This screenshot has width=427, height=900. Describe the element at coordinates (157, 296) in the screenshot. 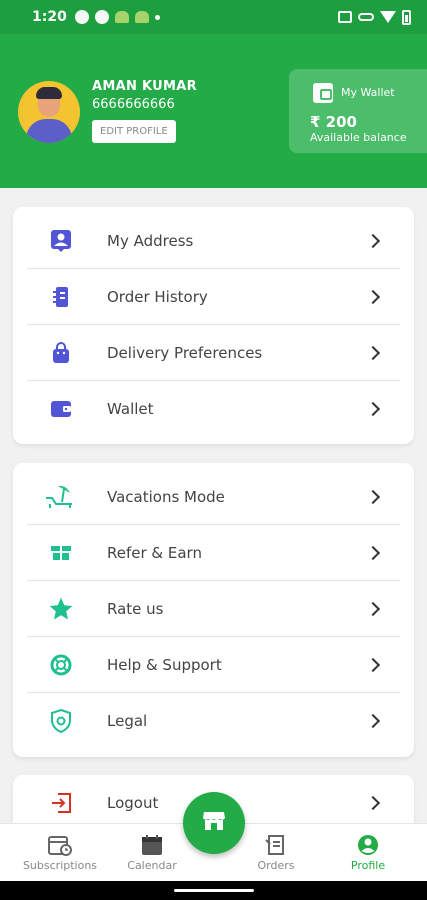

I see `menu-item-label: Order History` at that location.